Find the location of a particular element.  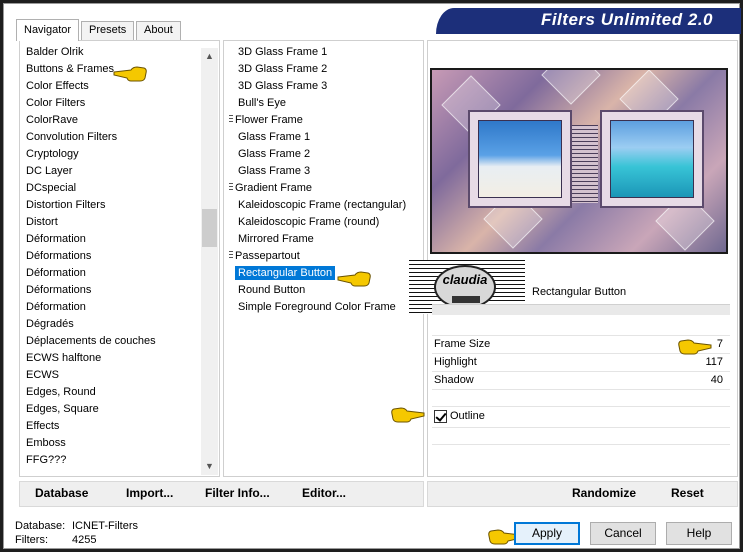

category-item: Emboss is located at coordinates (111, 443).